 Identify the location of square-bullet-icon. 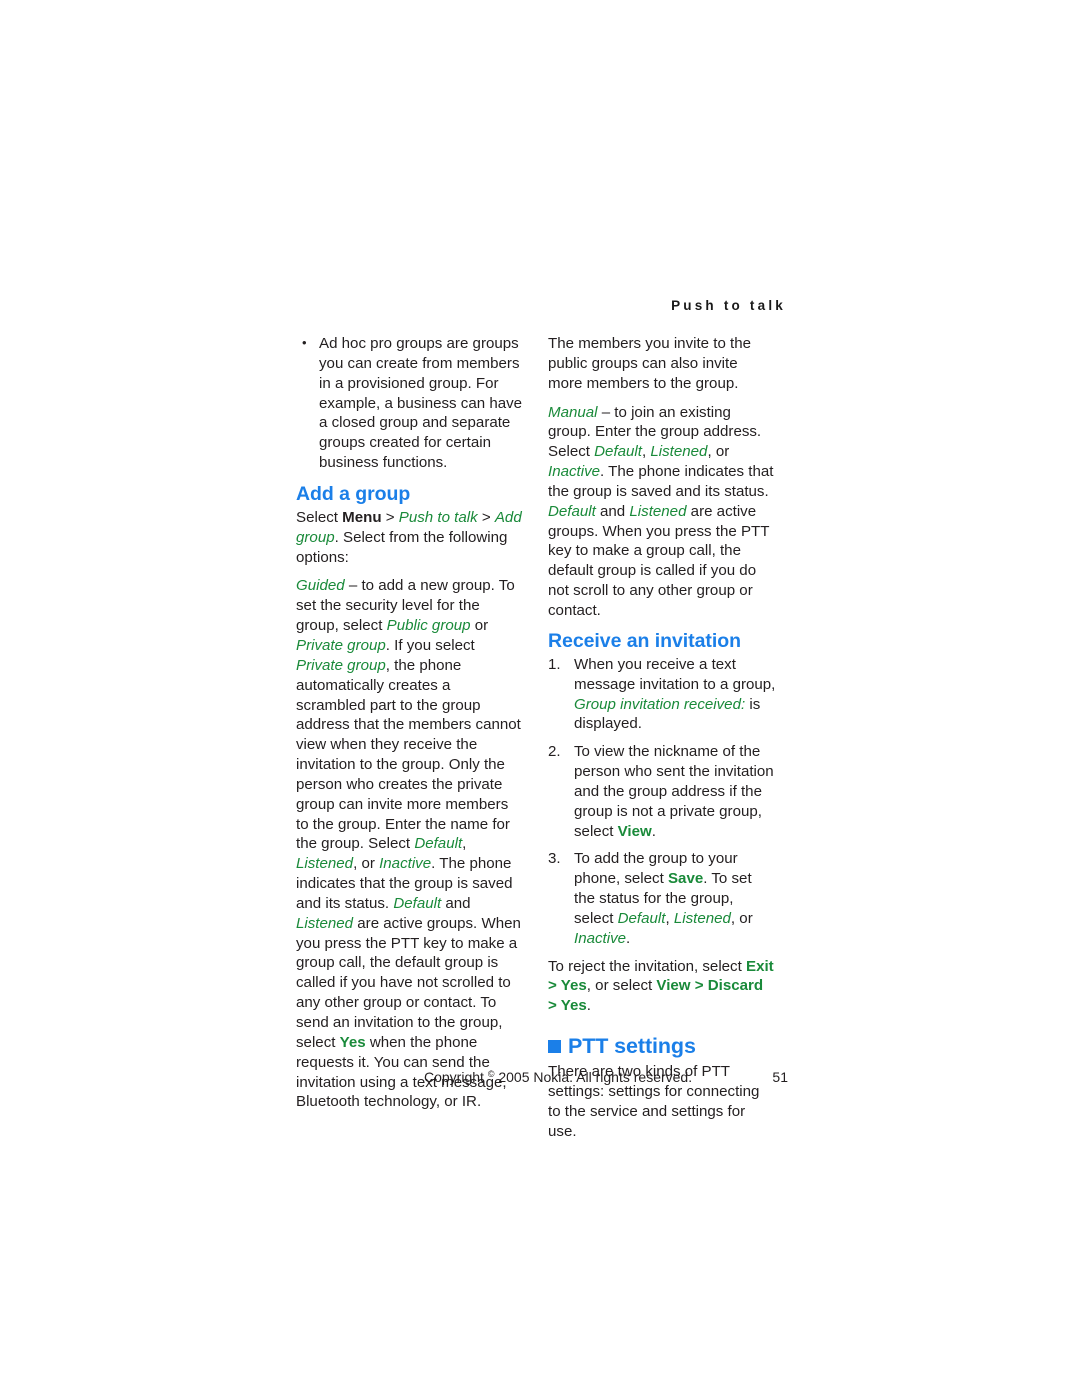
(554, 1047).